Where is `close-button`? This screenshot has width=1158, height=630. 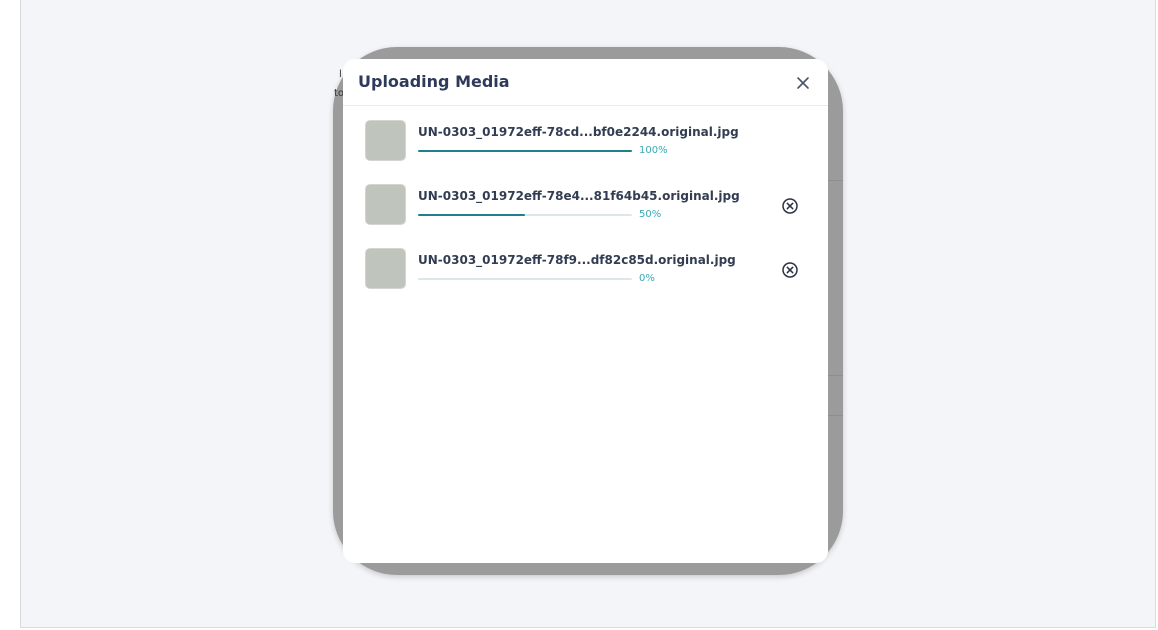 close-button is located at coordinates (803, 82).